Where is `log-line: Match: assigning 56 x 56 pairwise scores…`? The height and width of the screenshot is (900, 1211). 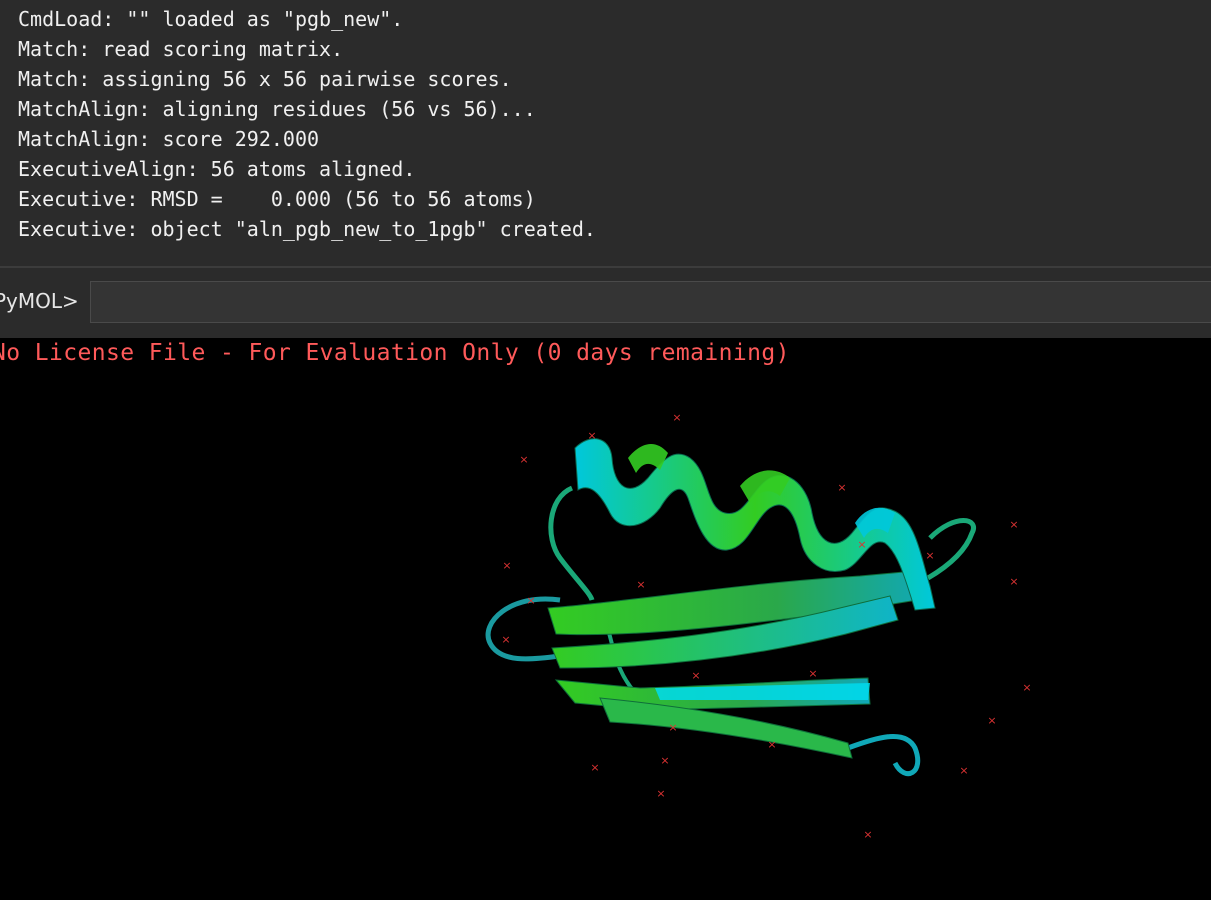
log-line: Match: assigning 56 x 56 pairwise scores… is located at coordinates (265, 79).